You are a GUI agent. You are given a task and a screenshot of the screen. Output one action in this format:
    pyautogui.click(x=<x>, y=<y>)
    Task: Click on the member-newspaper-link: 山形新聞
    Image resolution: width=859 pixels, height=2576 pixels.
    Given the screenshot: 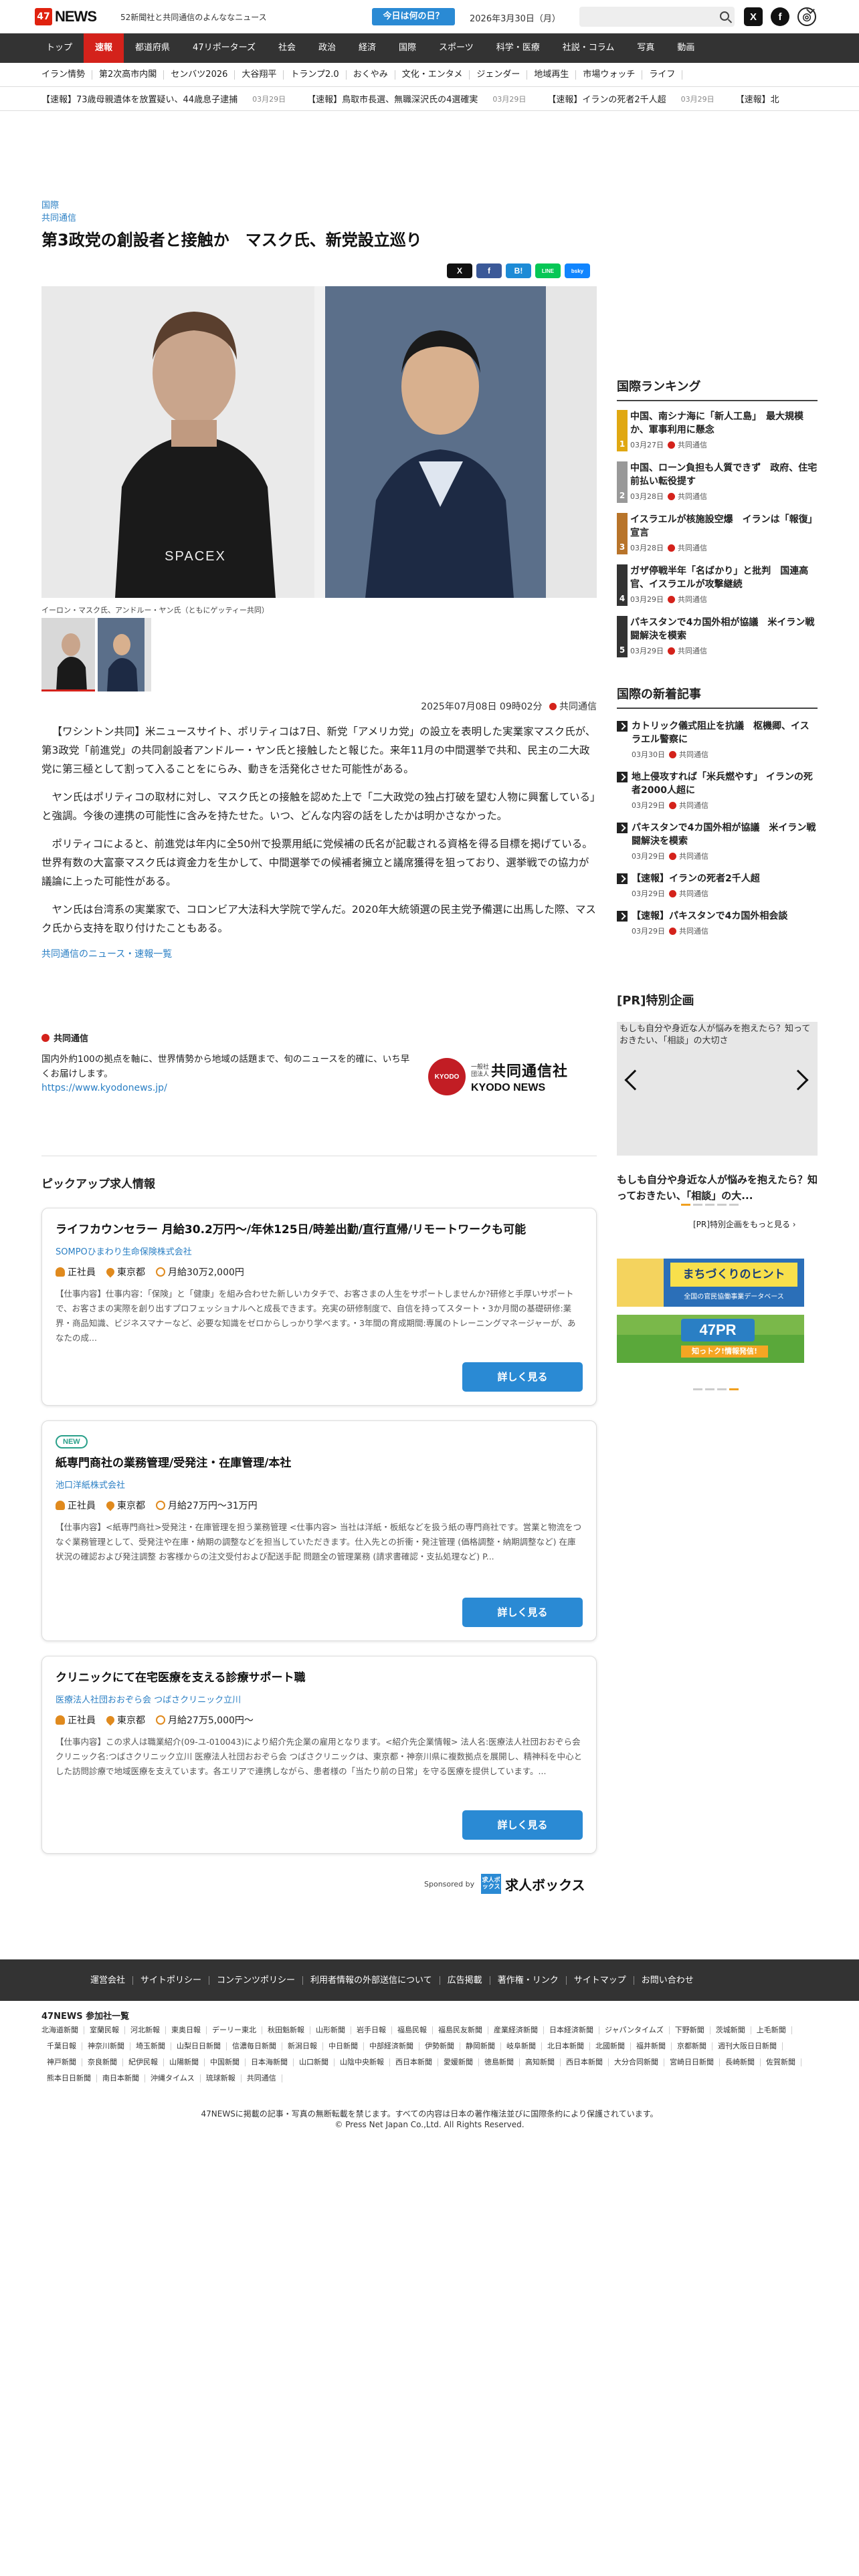 What is the action you would take?
    pyautogui.click(x=330, y=2030)
    